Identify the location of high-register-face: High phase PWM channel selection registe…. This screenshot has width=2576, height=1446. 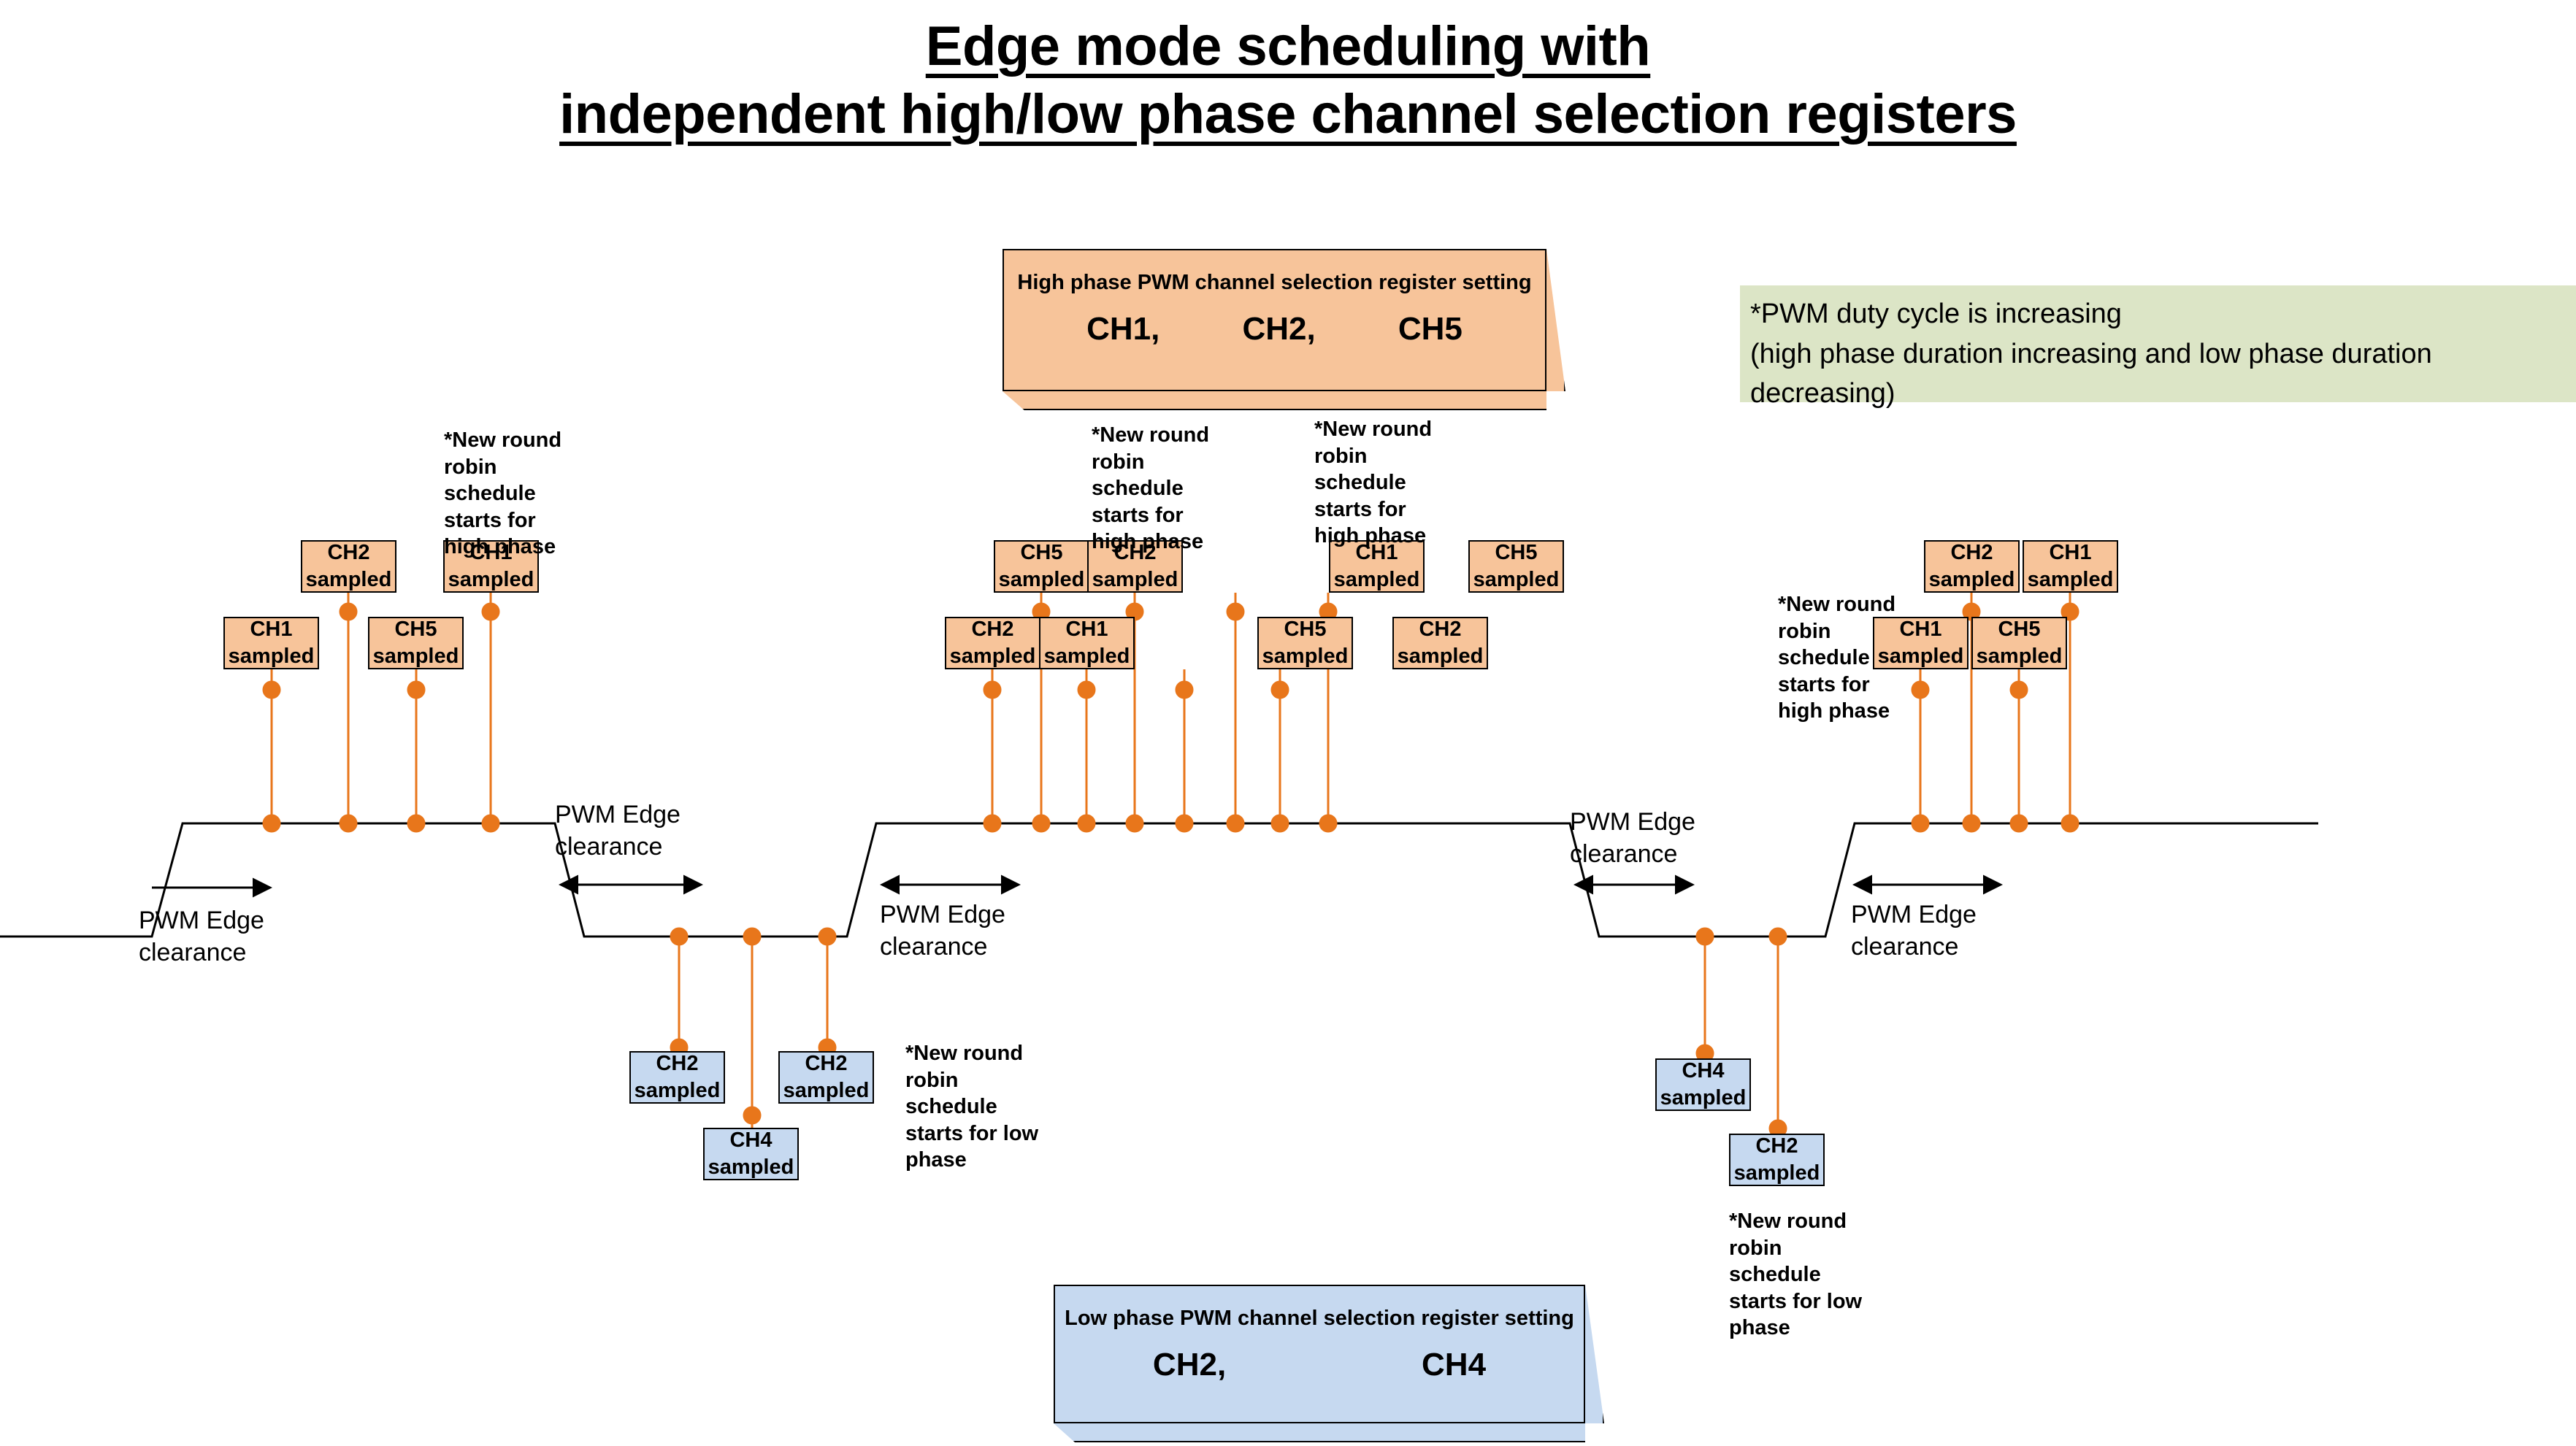
(1274, 320).